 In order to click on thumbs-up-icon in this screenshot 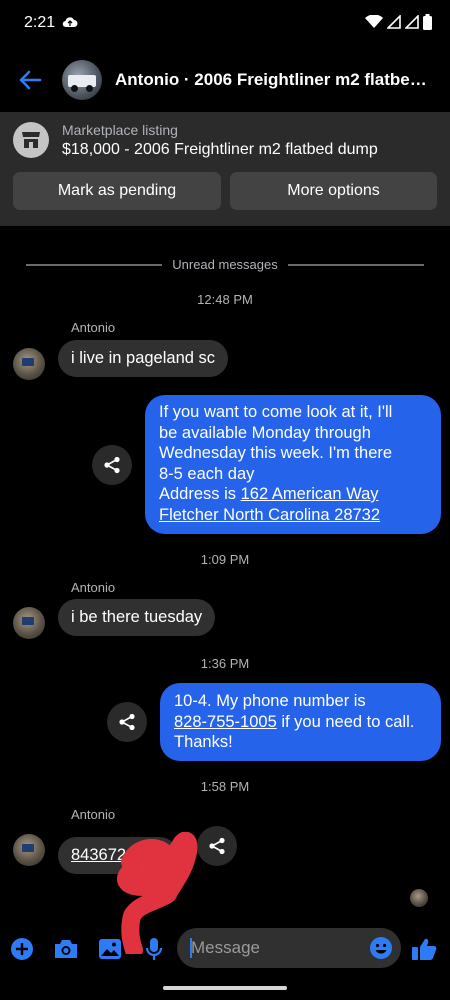, I will do `click(424, 949)`.